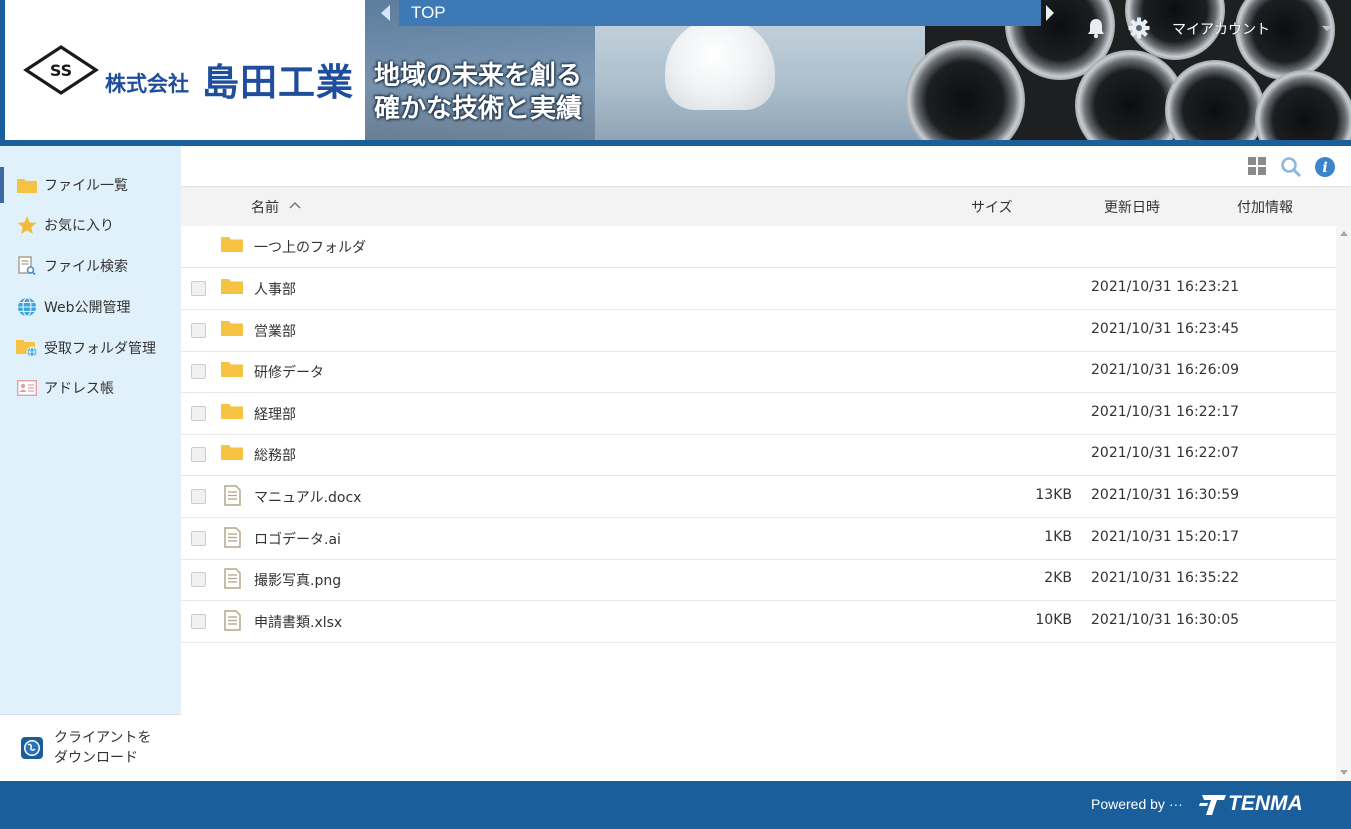  Describe the element at coordinates (297, 580) in the screenshot. I see `item-name: 撮影写真.png` at that location.